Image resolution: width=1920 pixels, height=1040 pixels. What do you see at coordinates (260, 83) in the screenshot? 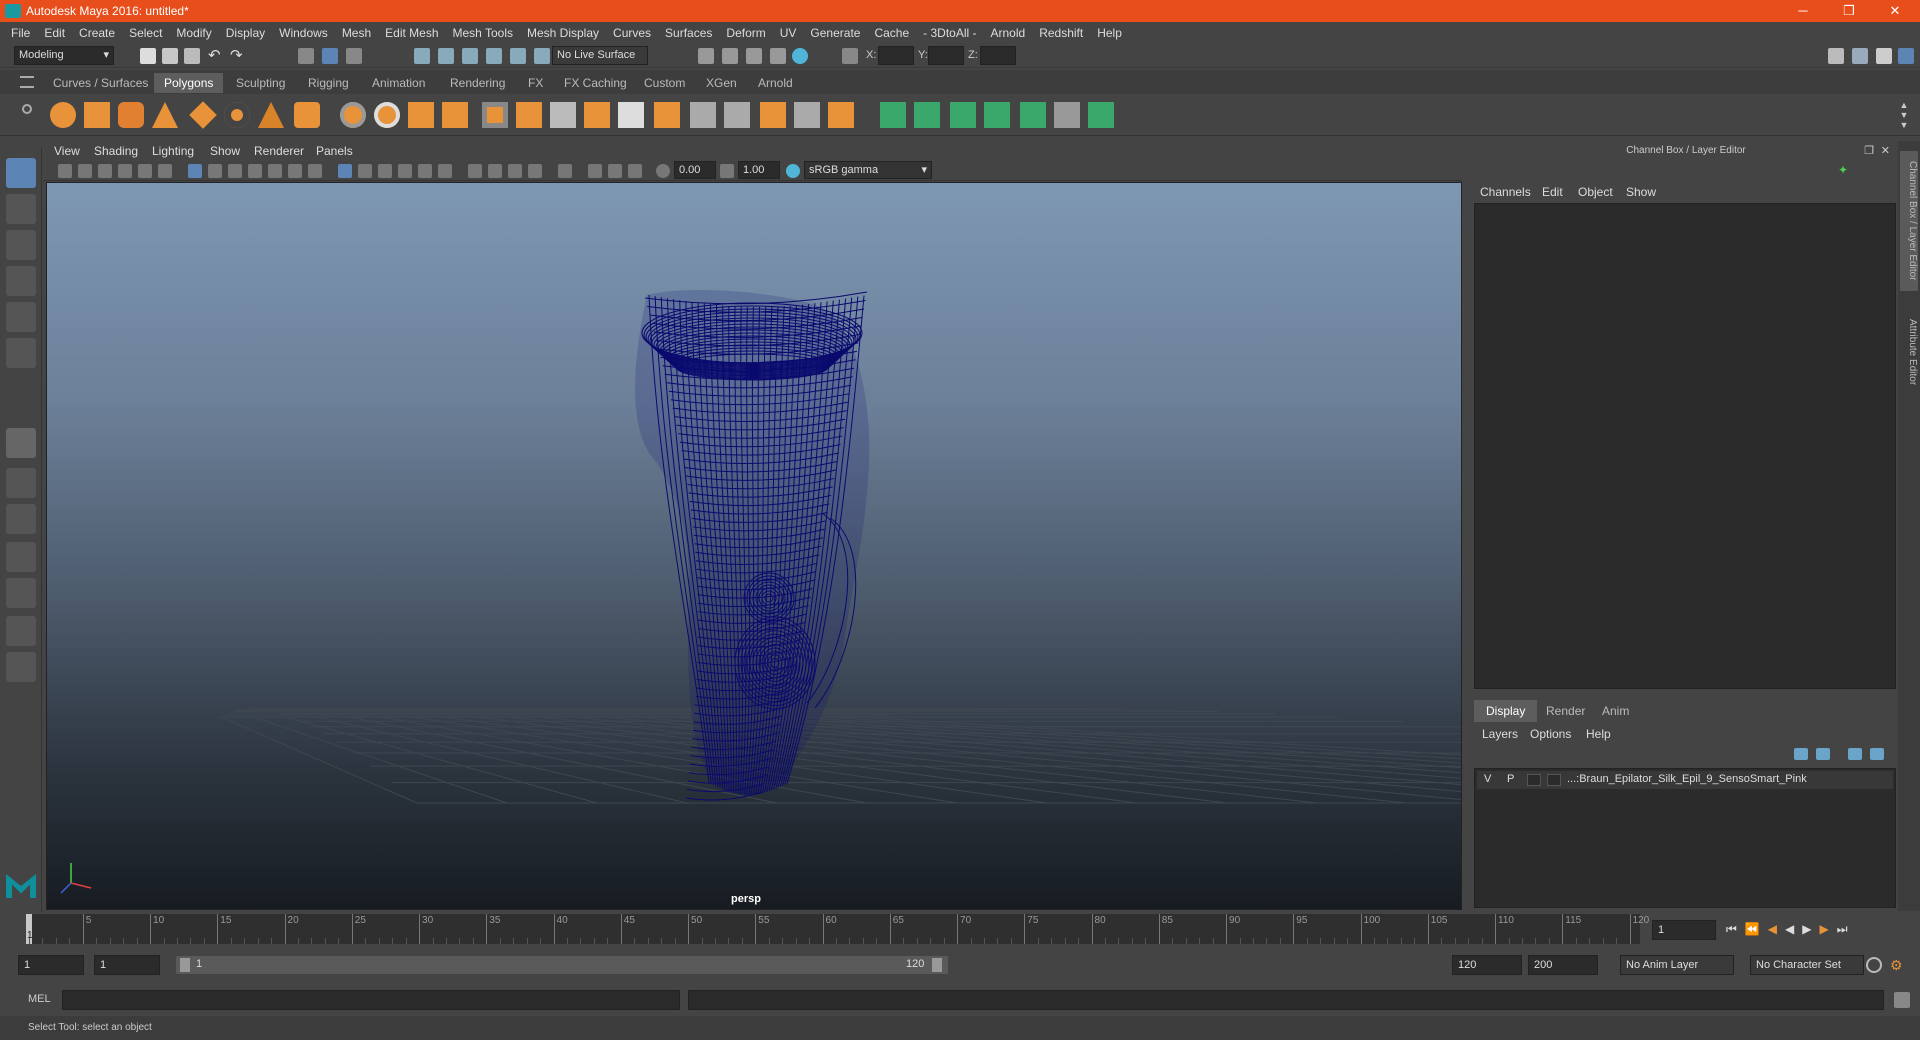
I see `shelf-tab-sculpting: Sculpting` at bounding box center [260, 83].